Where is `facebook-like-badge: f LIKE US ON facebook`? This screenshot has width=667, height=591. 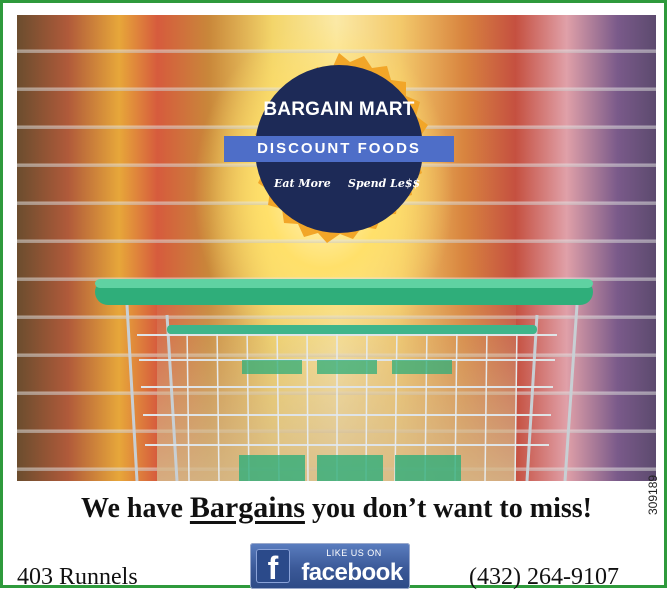
facebook-like-badge: f LIKE US ON facebook is located at coordinates (330, 566).